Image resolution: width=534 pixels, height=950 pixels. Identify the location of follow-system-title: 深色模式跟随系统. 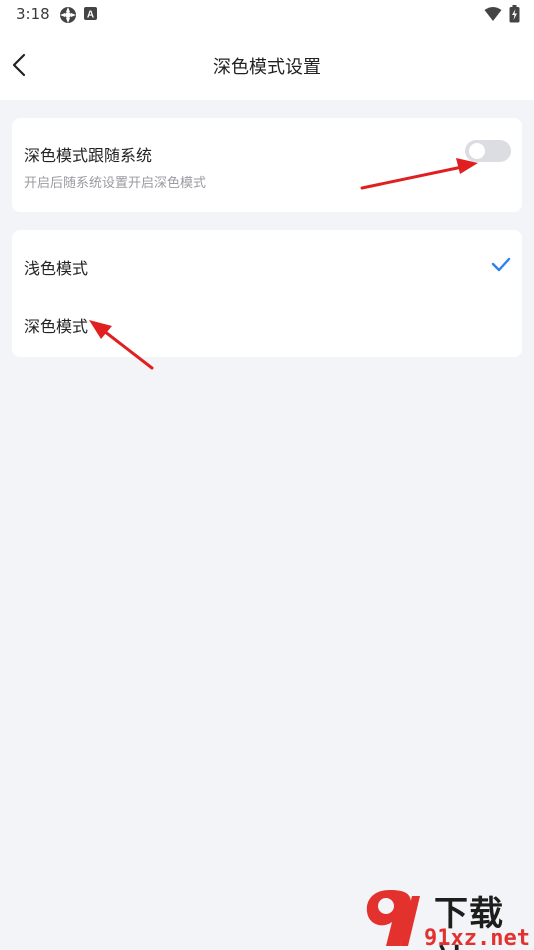
(88, 155).